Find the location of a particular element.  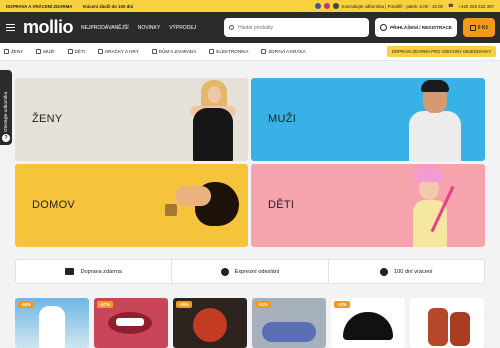

stopwatch-icon is located at coordinates (224, 271).